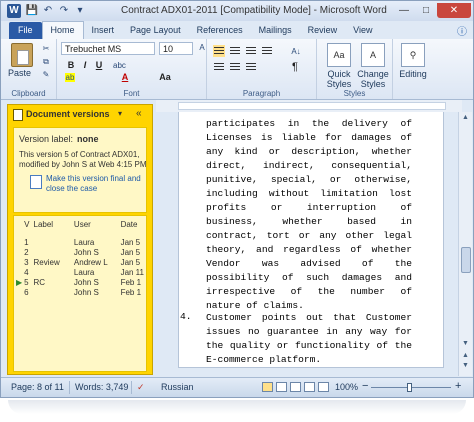 This screenshot has height=422, width=474. Describe the element at coordinates (141, 387) in the screenshot. I see `proofing-icon: ✓` at that location.